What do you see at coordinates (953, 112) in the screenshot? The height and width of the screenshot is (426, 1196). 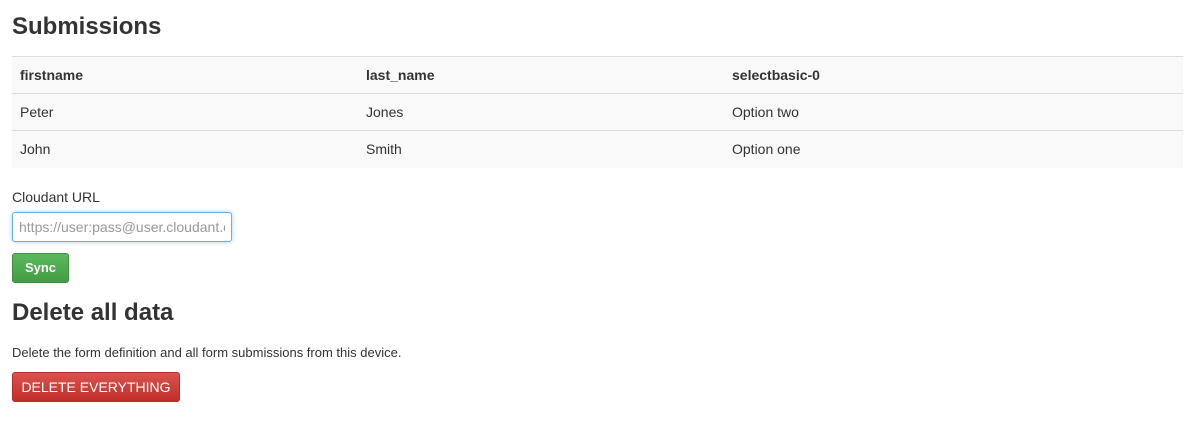 I see `table-cell: Option two` at bounding box center [953, 112].